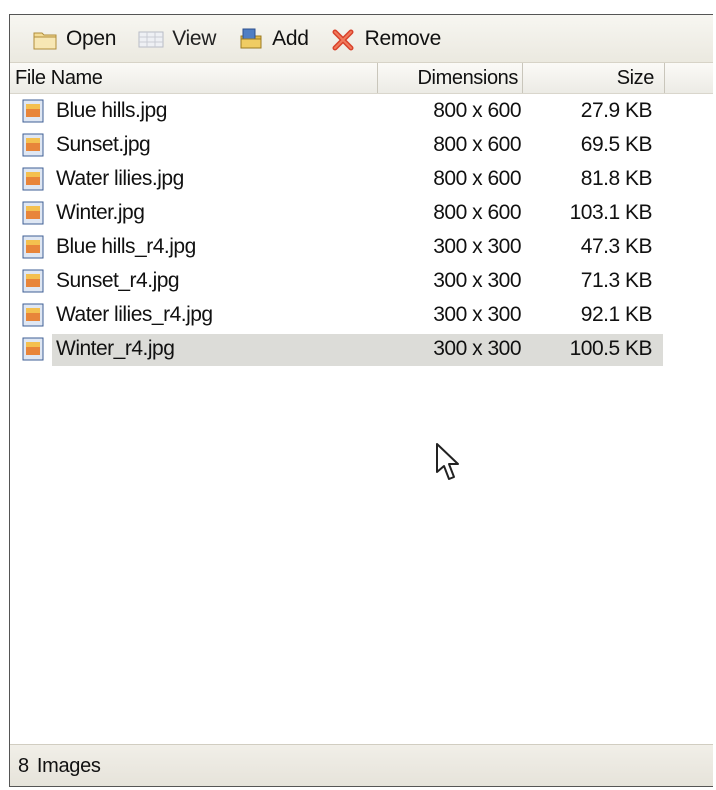 Image resolution: width=716 pixels, height=790 pixels. Describe the element at coordinates (23, 766) in the screenshot. I see `image-count: 8` at that location.